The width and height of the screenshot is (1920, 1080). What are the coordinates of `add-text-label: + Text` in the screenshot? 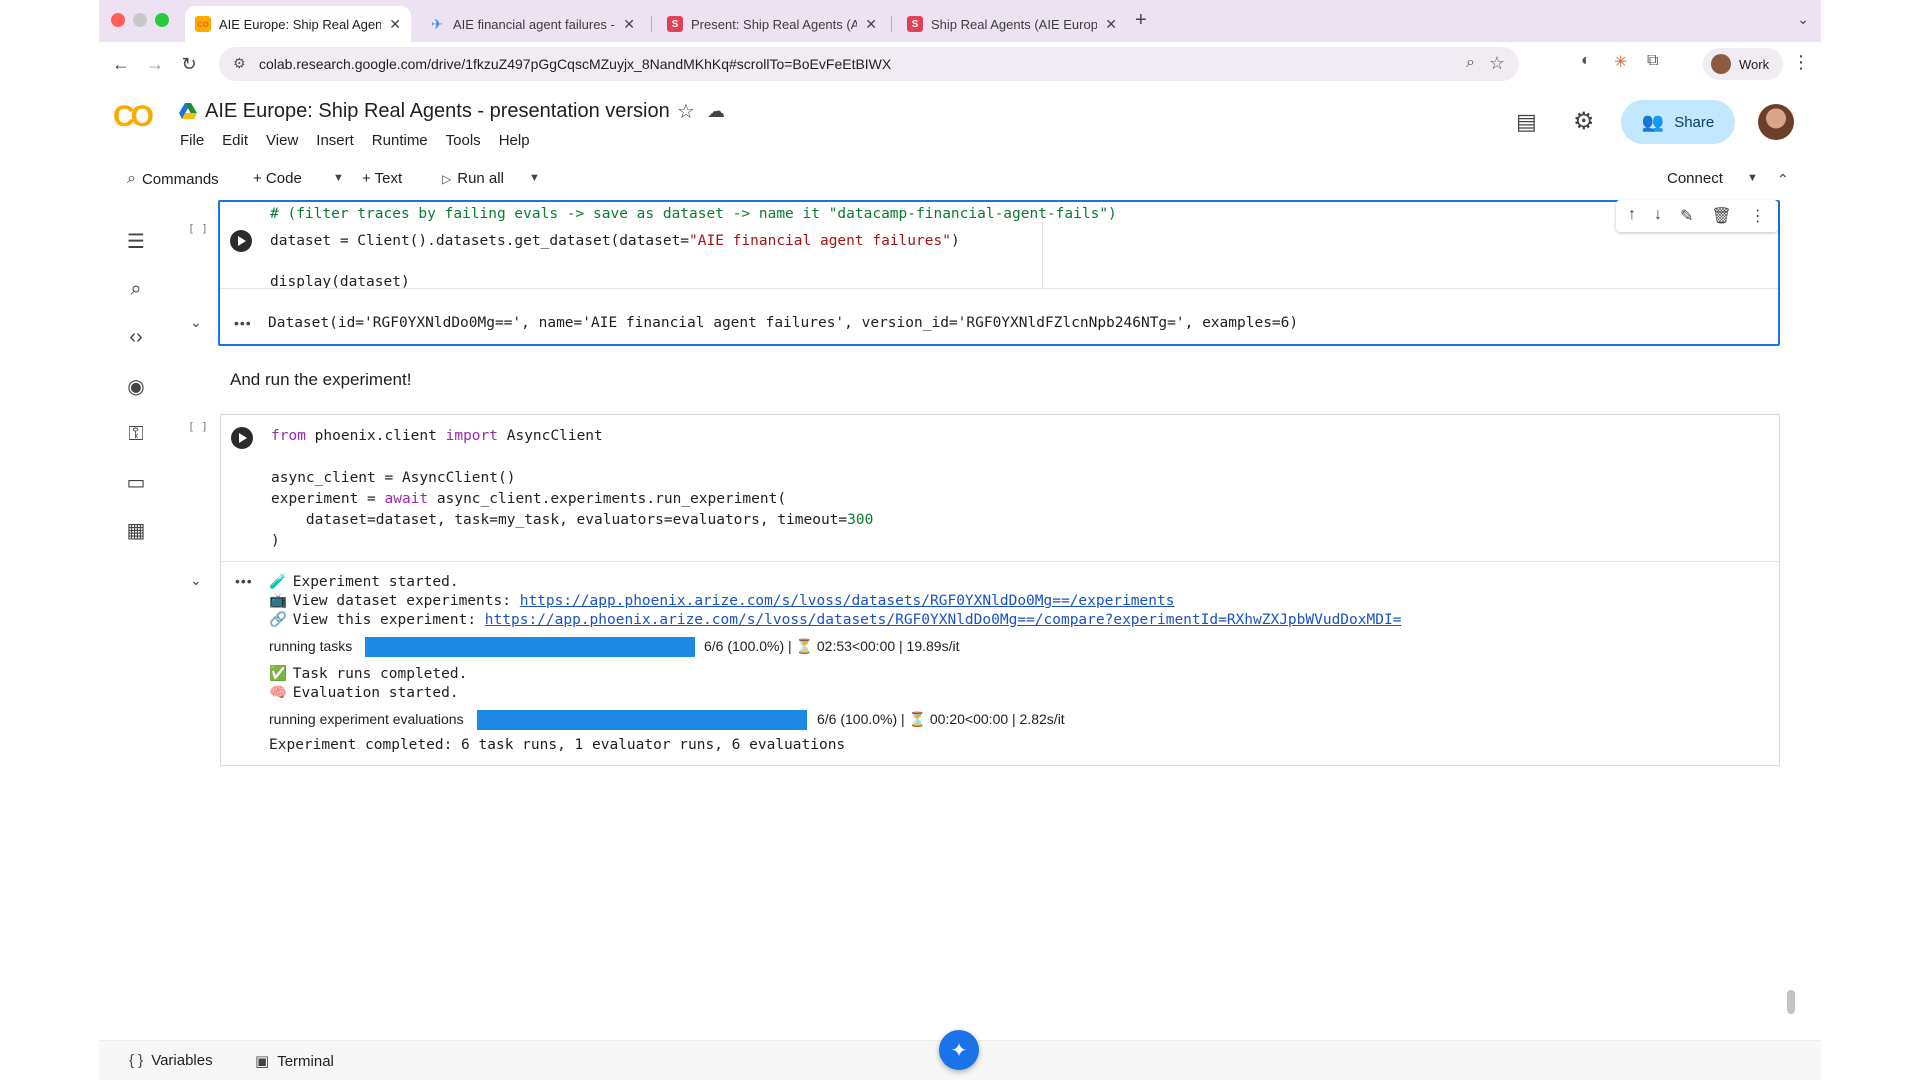 It's located at (382, 178).